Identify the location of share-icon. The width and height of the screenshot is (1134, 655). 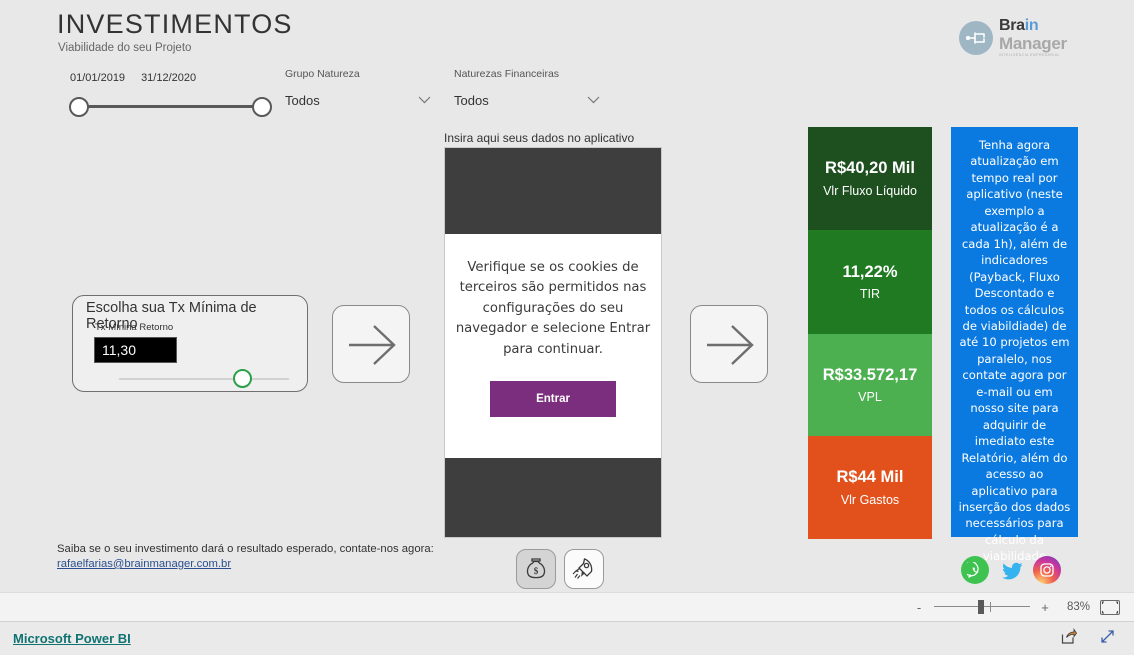
(1069, 635).